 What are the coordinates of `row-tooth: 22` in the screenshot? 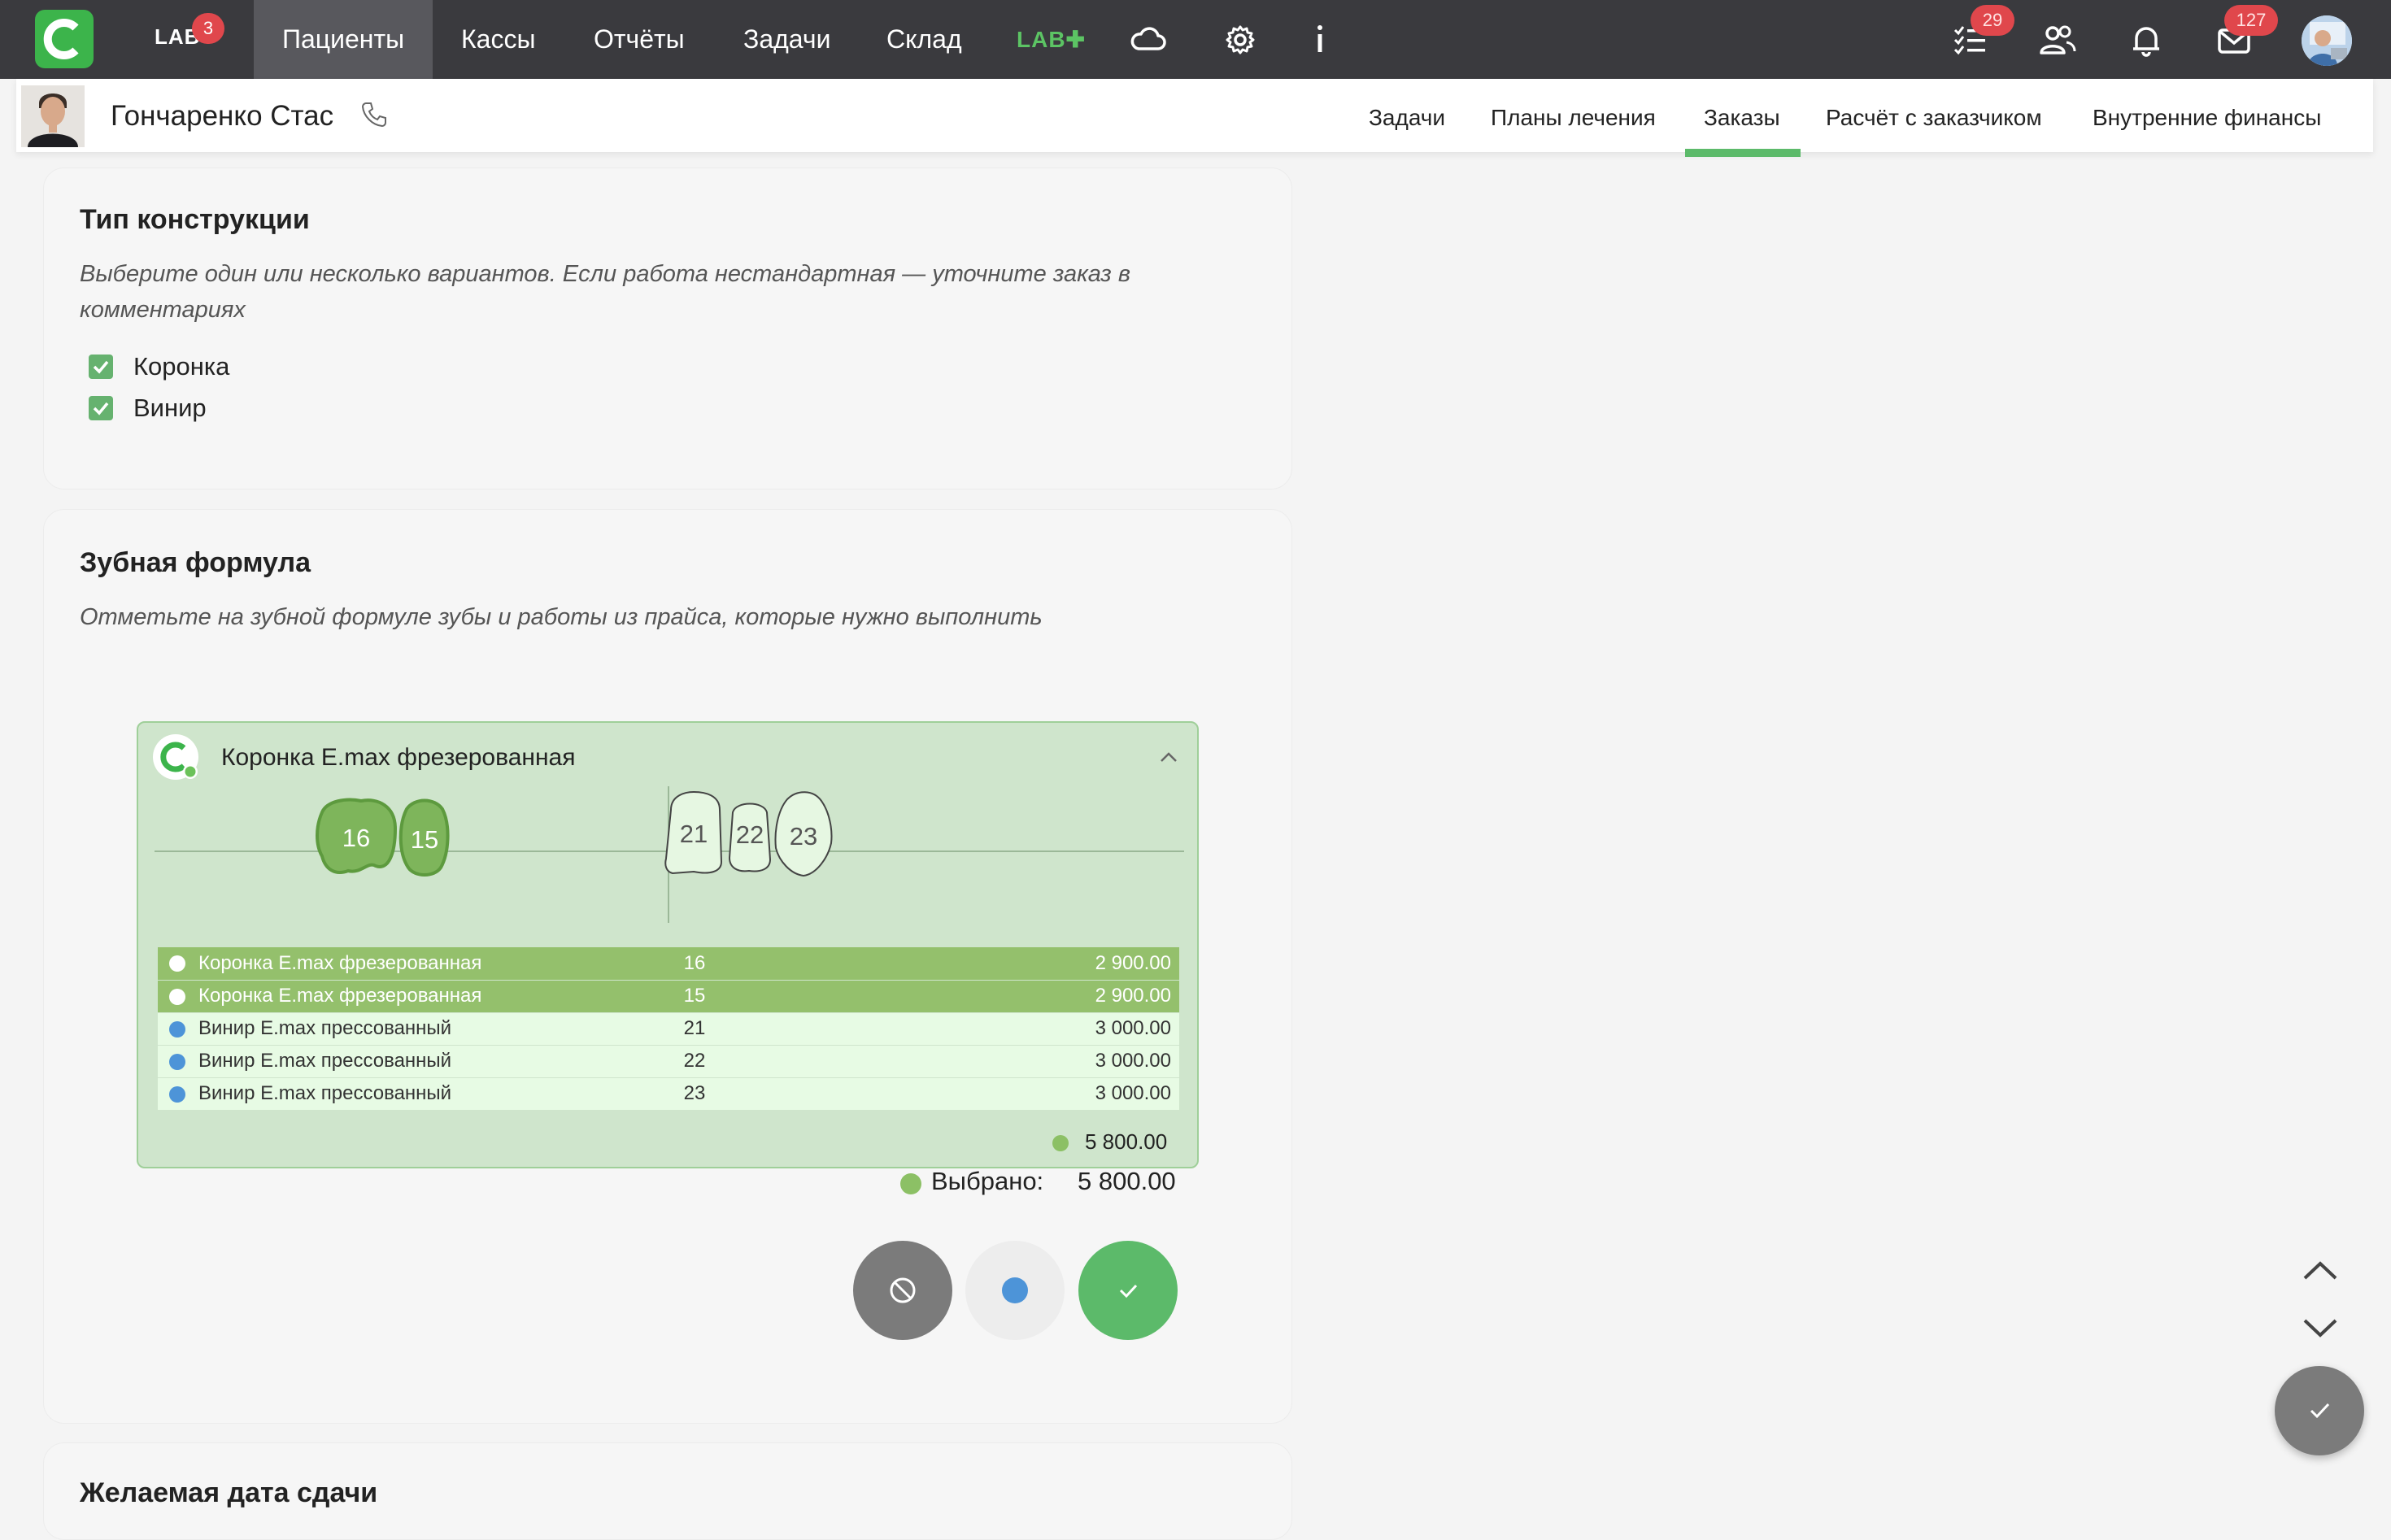 It's located at (694, 1061).